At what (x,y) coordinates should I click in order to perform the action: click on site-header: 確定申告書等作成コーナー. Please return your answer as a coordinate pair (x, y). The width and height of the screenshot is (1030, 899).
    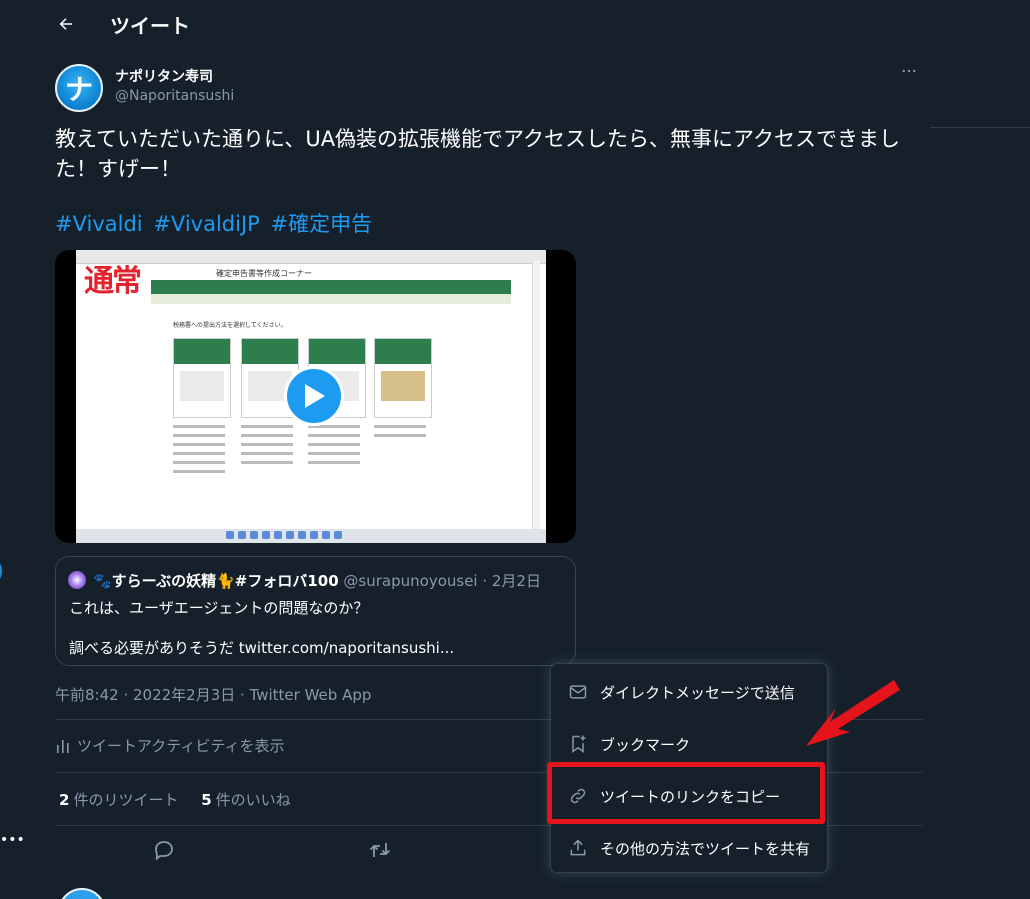
    Looking at the image, I should click on (306, 273).